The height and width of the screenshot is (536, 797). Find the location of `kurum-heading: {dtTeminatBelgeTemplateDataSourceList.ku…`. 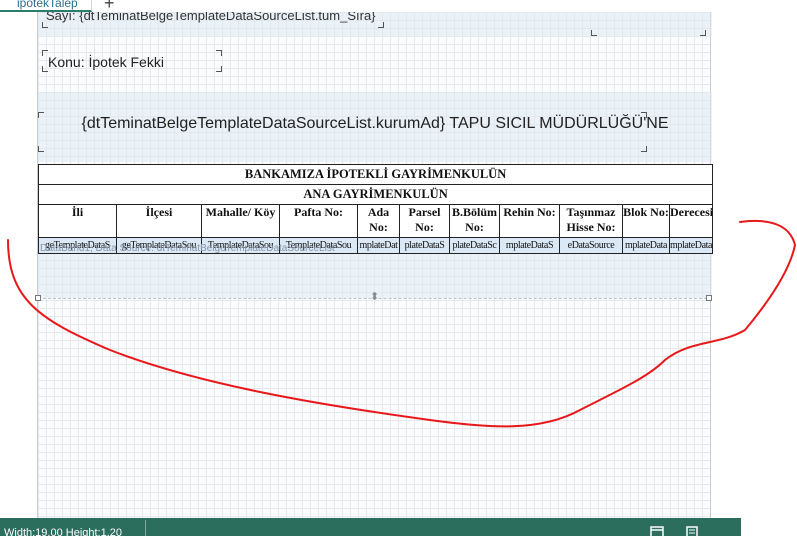

kurum-heading: {dtTeminatBelgeTemplateDataSourceList.ku… is located at coordinates (375, 124).